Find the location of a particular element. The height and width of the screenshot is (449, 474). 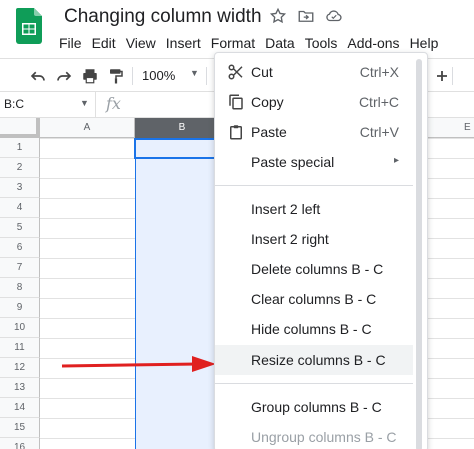

menu-item-insert-right: Insert 2 right is located at coordinates (314, 239).